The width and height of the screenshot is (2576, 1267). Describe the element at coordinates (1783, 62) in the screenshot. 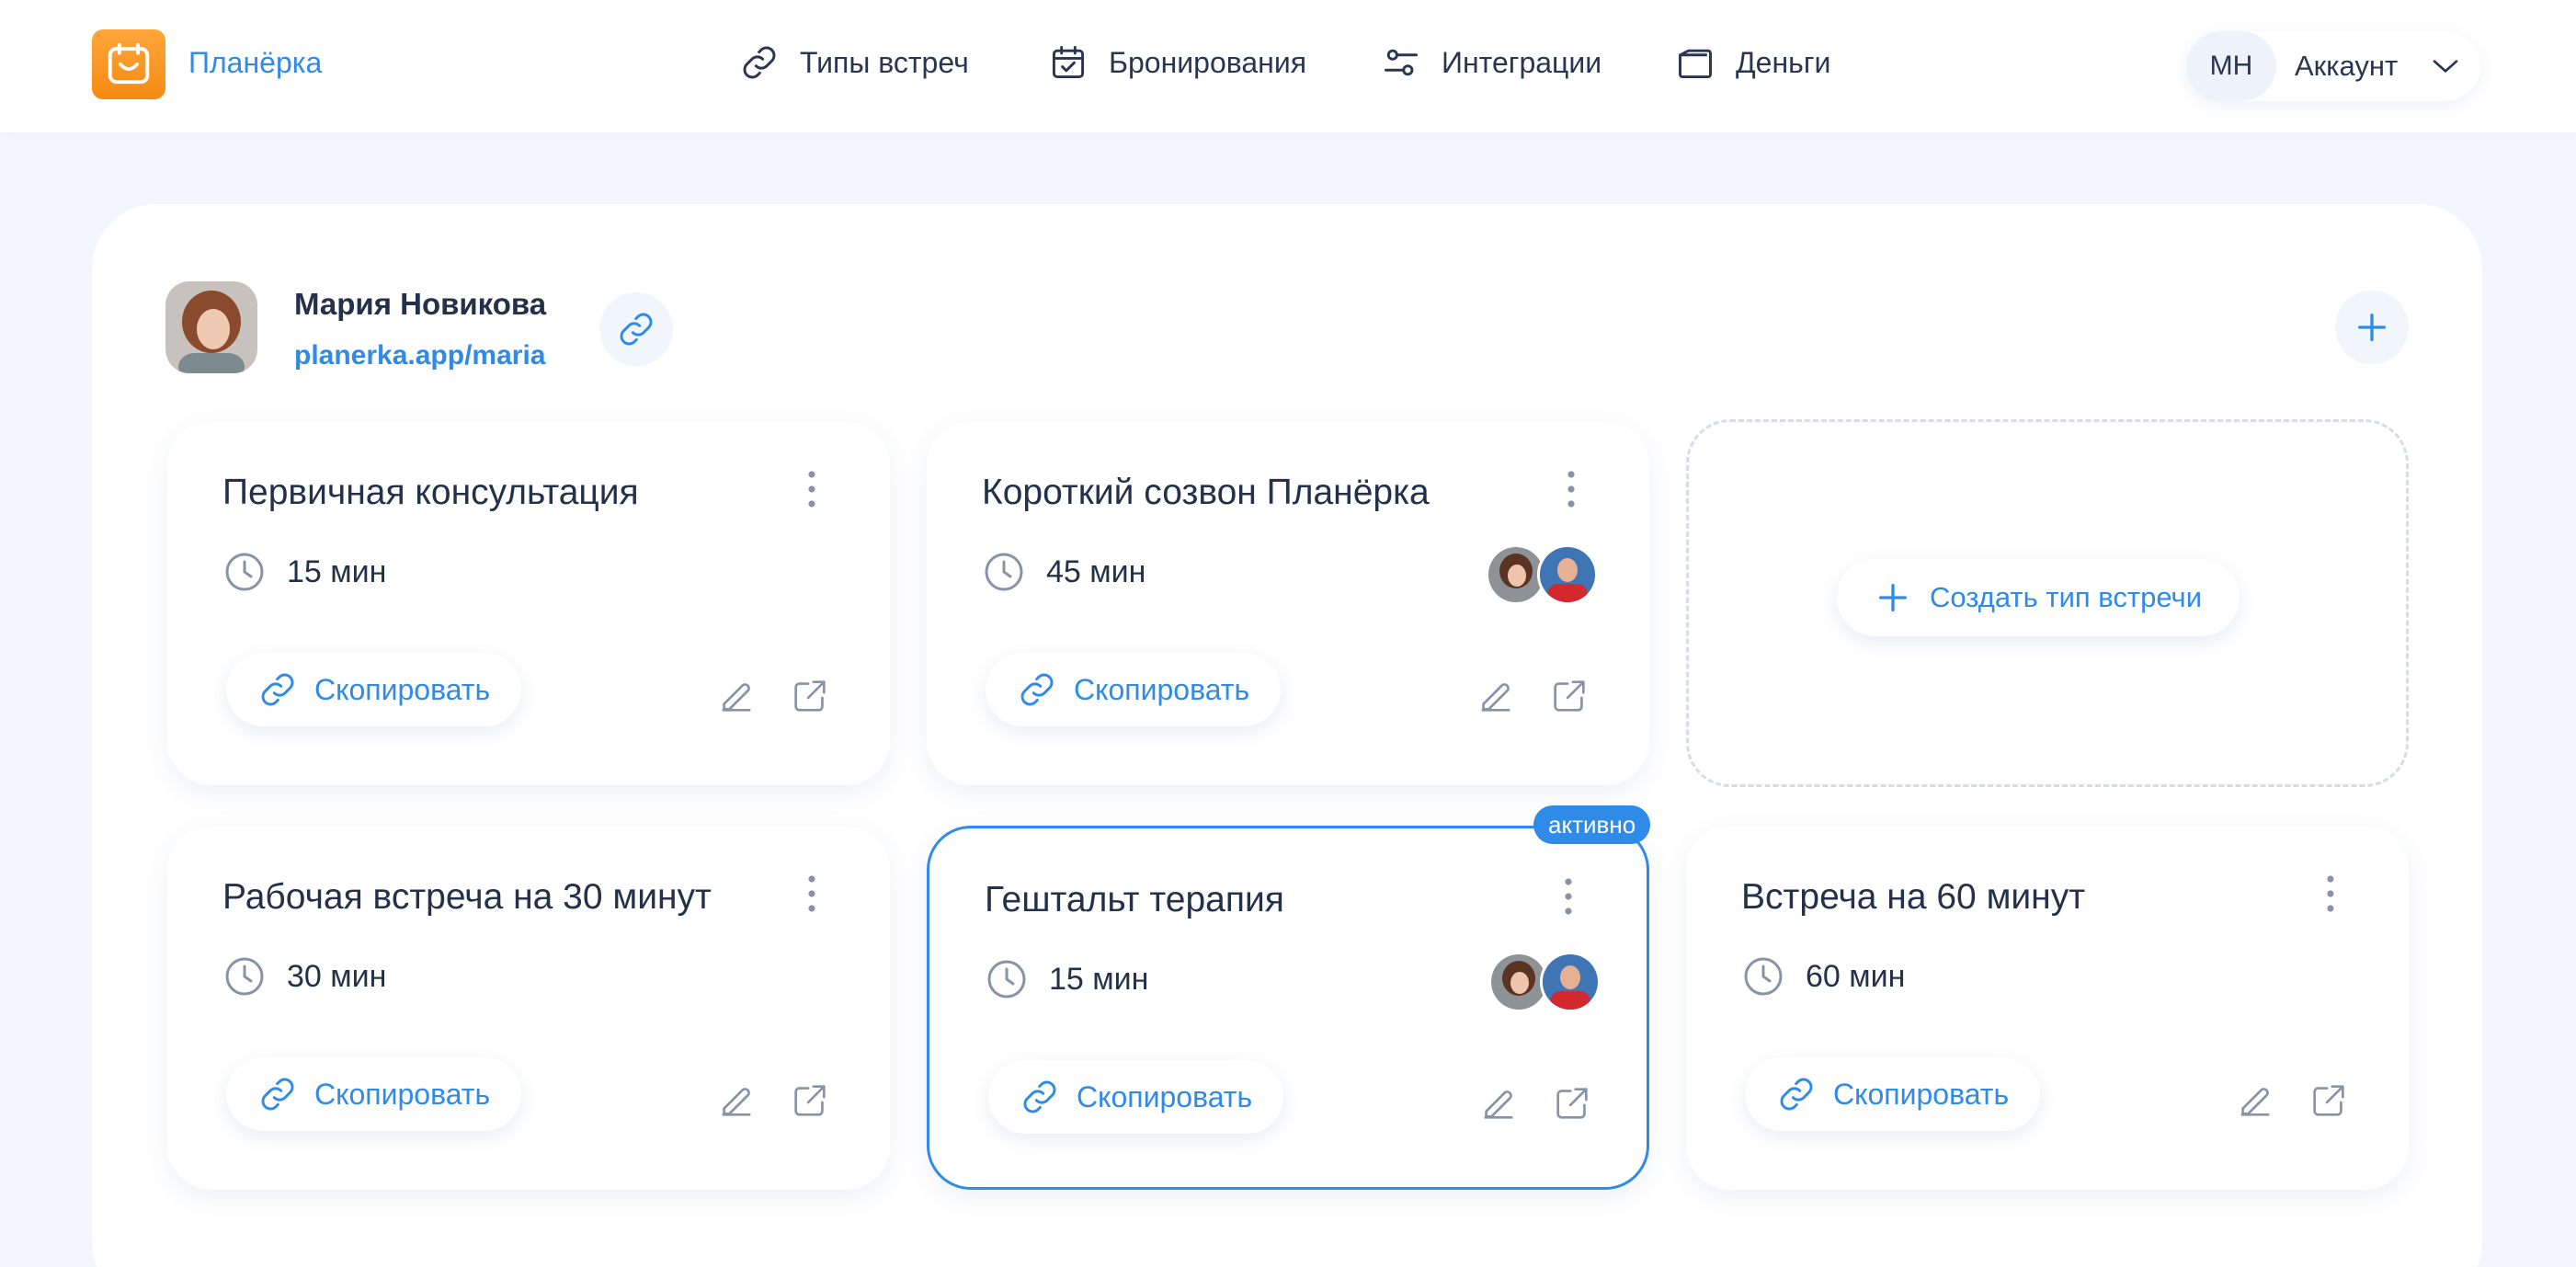

I see `nav-label: Деньги` at that location.